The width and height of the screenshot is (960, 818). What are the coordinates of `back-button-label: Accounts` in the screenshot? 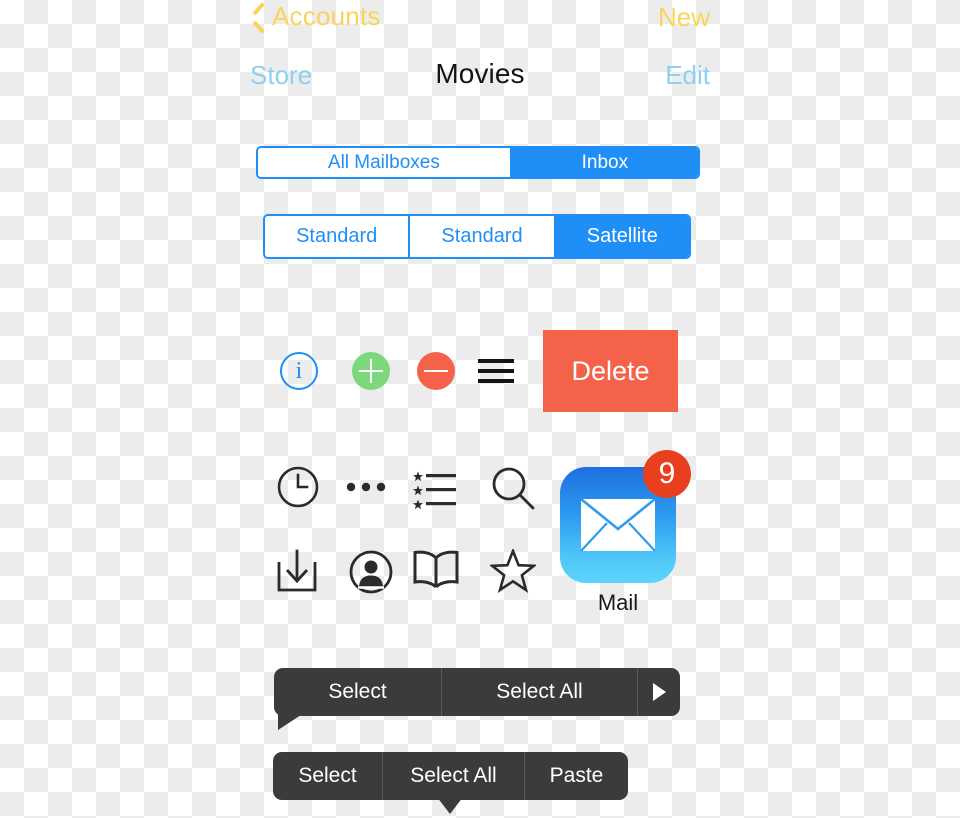 It's located at (326, 16).